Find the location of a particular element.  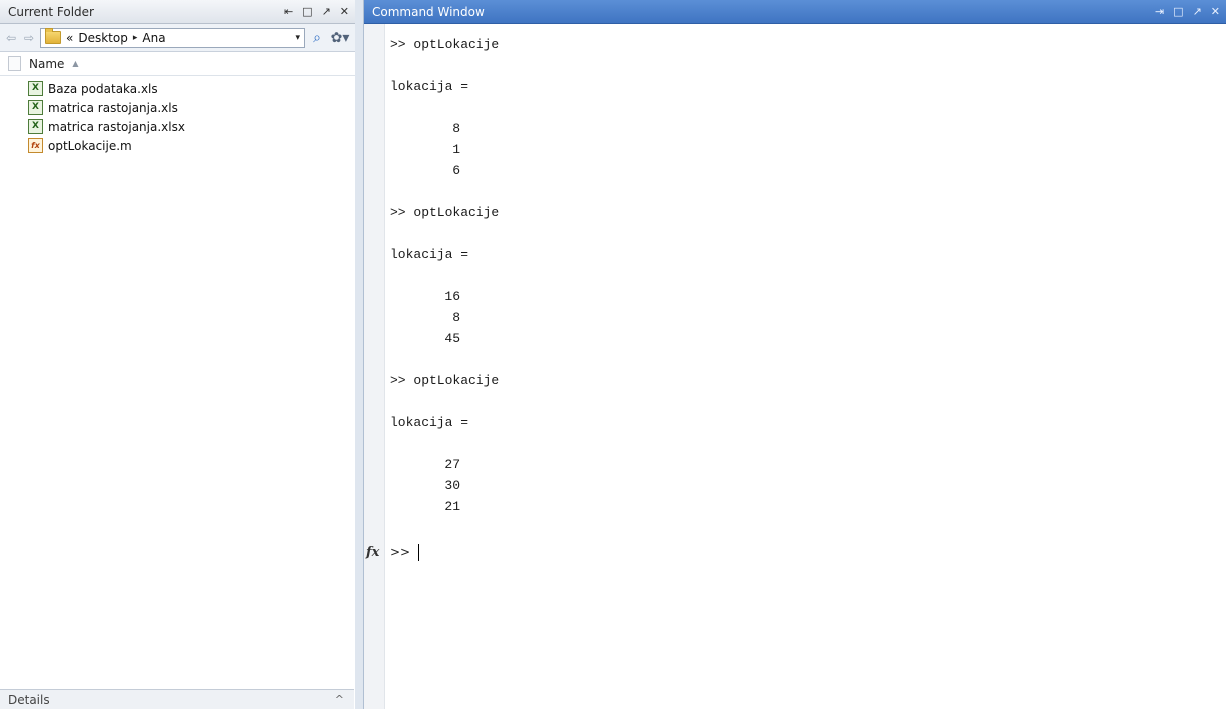

path-dropdown-icon: ▾ is located at coordinates (297, 38).